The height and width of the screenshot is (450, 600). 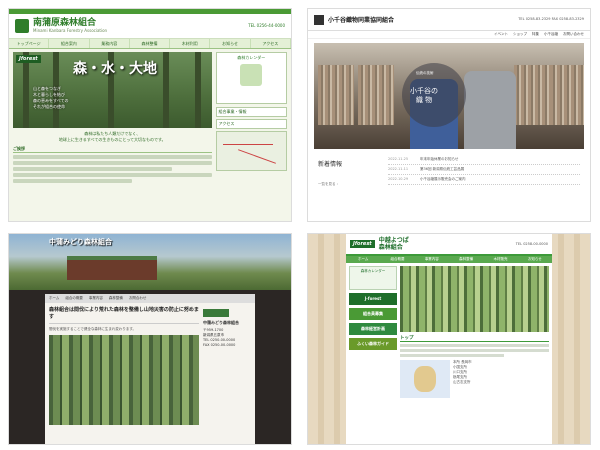 What do you see at coordinates (251, 151) in the screenshot?
I see `access-map` at bounding box center [251, 151].